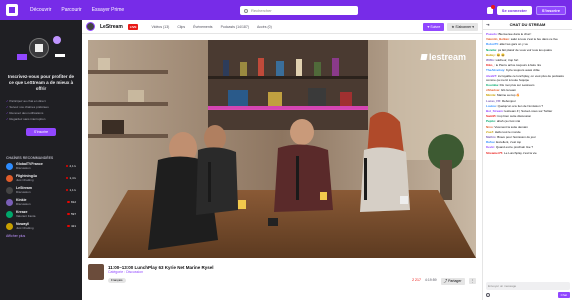  I want to click on chat-message: Lucas_FR: Rebonjour, so click(501, 100).